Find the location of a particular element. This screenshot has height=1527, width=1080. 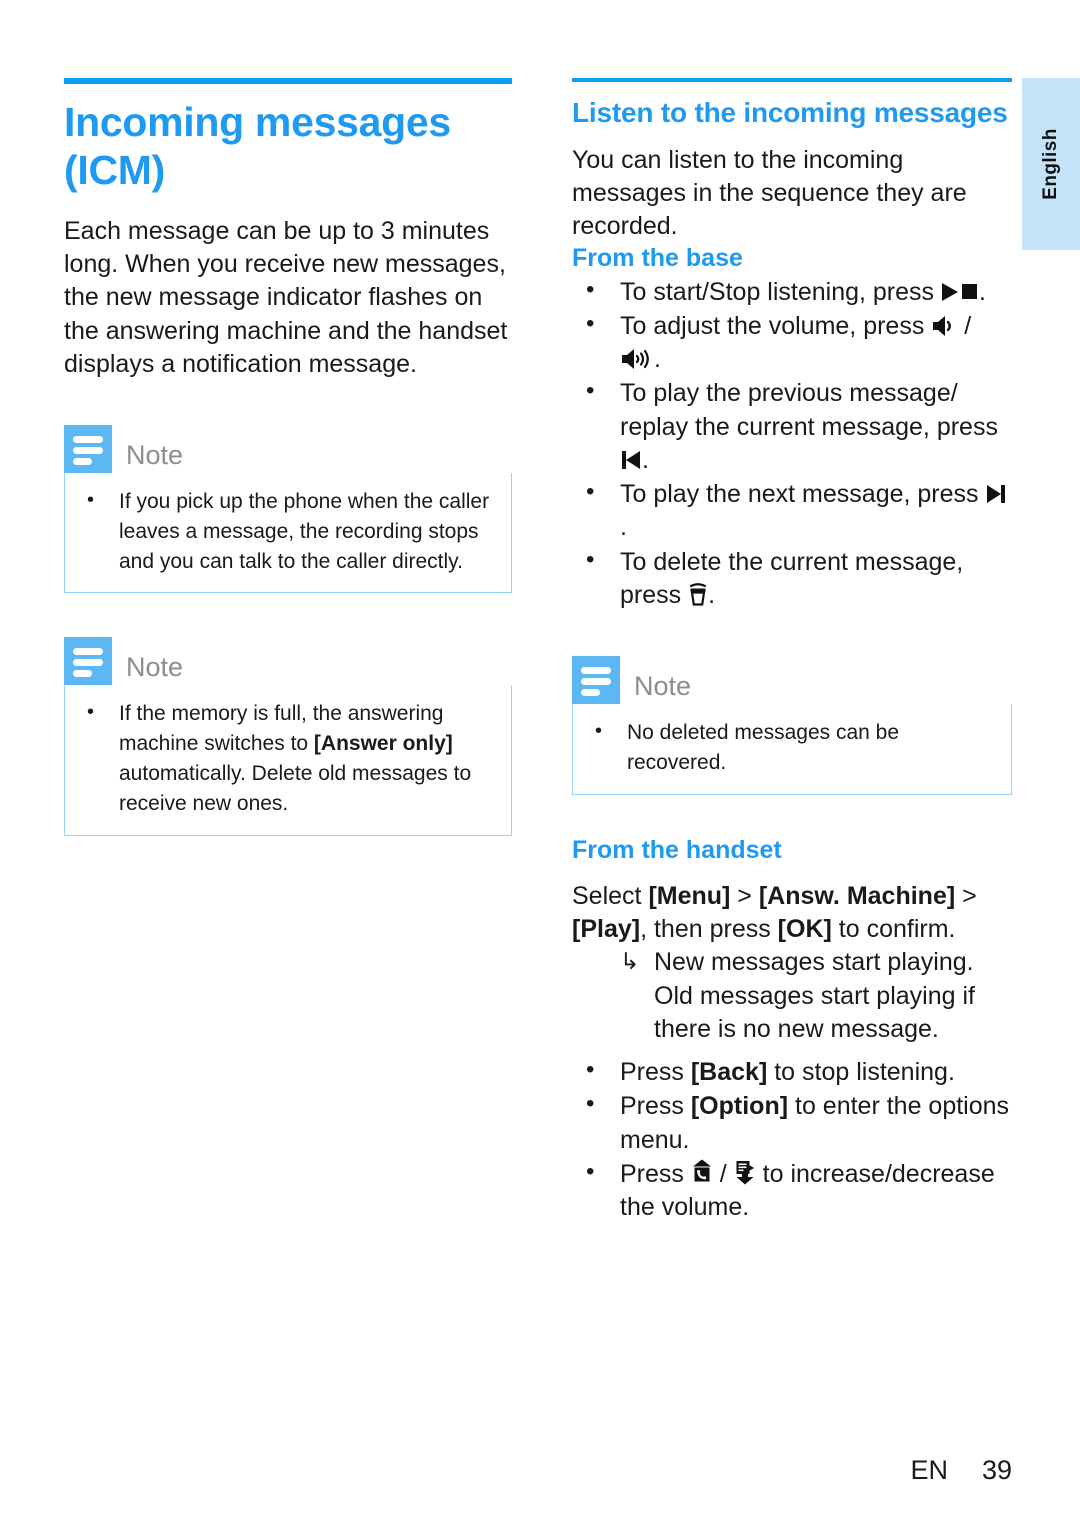

bullet-adjust-volume: To adjust the volume, press / . is located at coordinates (792, 342).